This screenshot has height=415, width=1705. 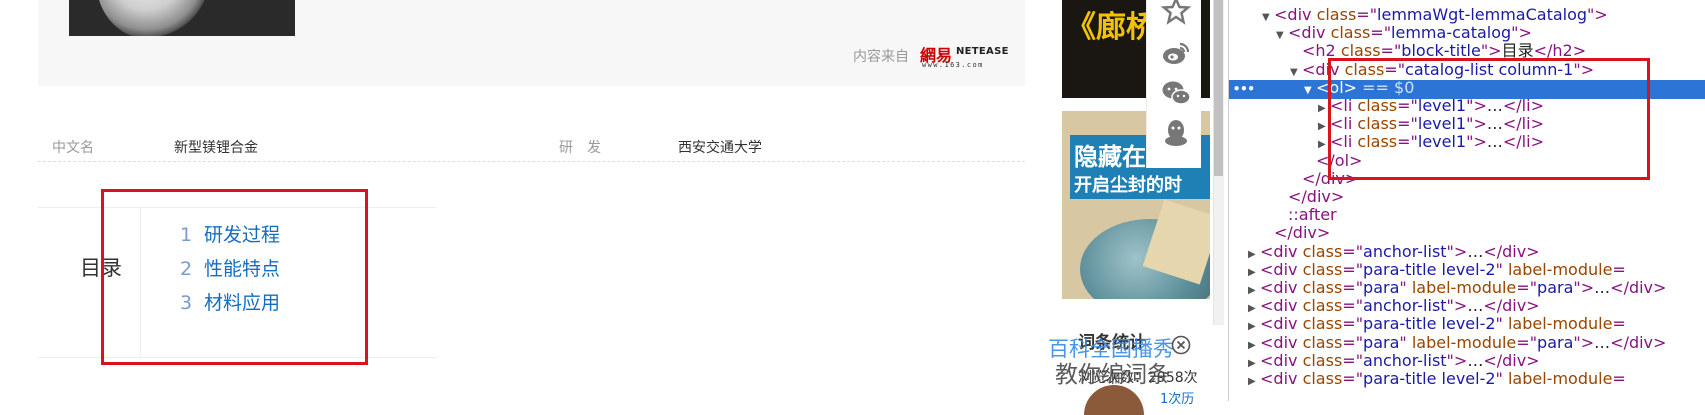 I want to click on dom-token: lemma-catalog, so click(x=1451, y=32).